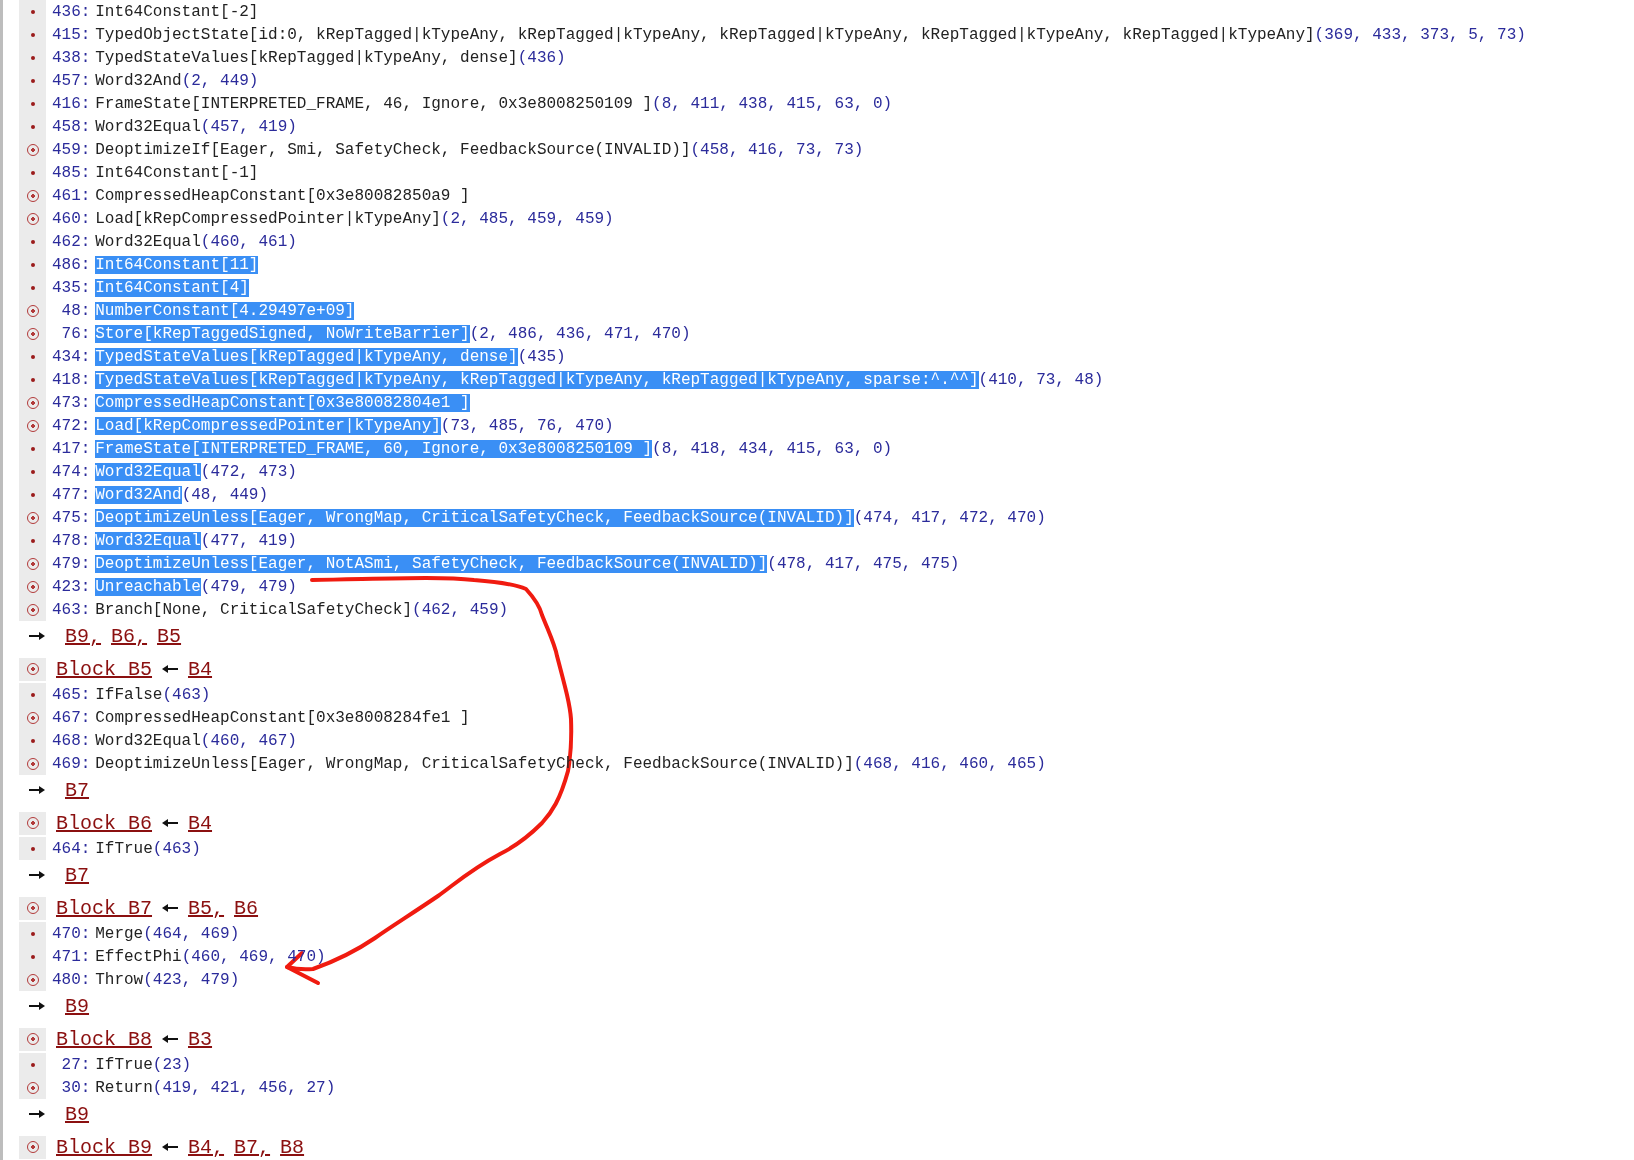  I want to click on node-id: 460:, so click(71, 218).